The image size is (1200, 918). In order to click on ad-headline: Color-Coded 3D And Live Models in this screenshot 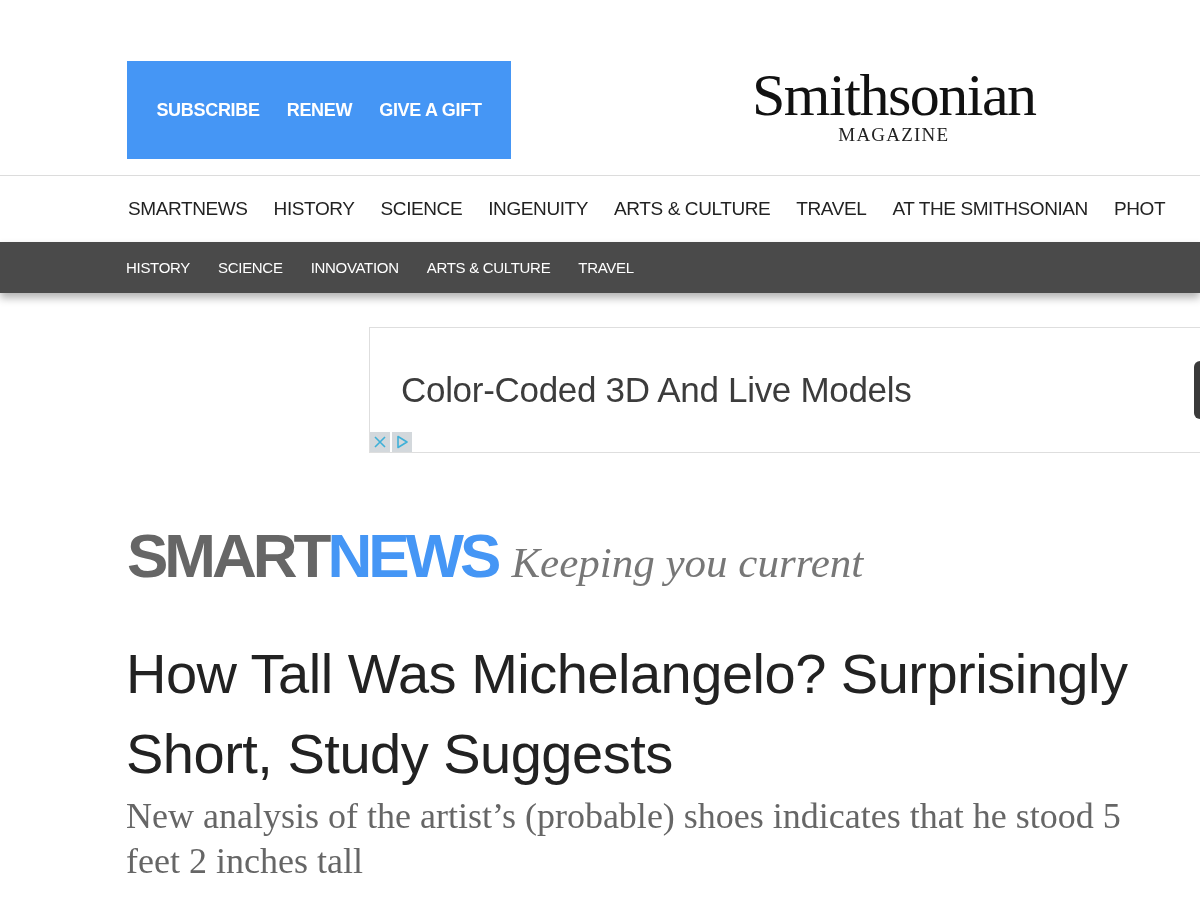, I will do `click(656, 390)`.